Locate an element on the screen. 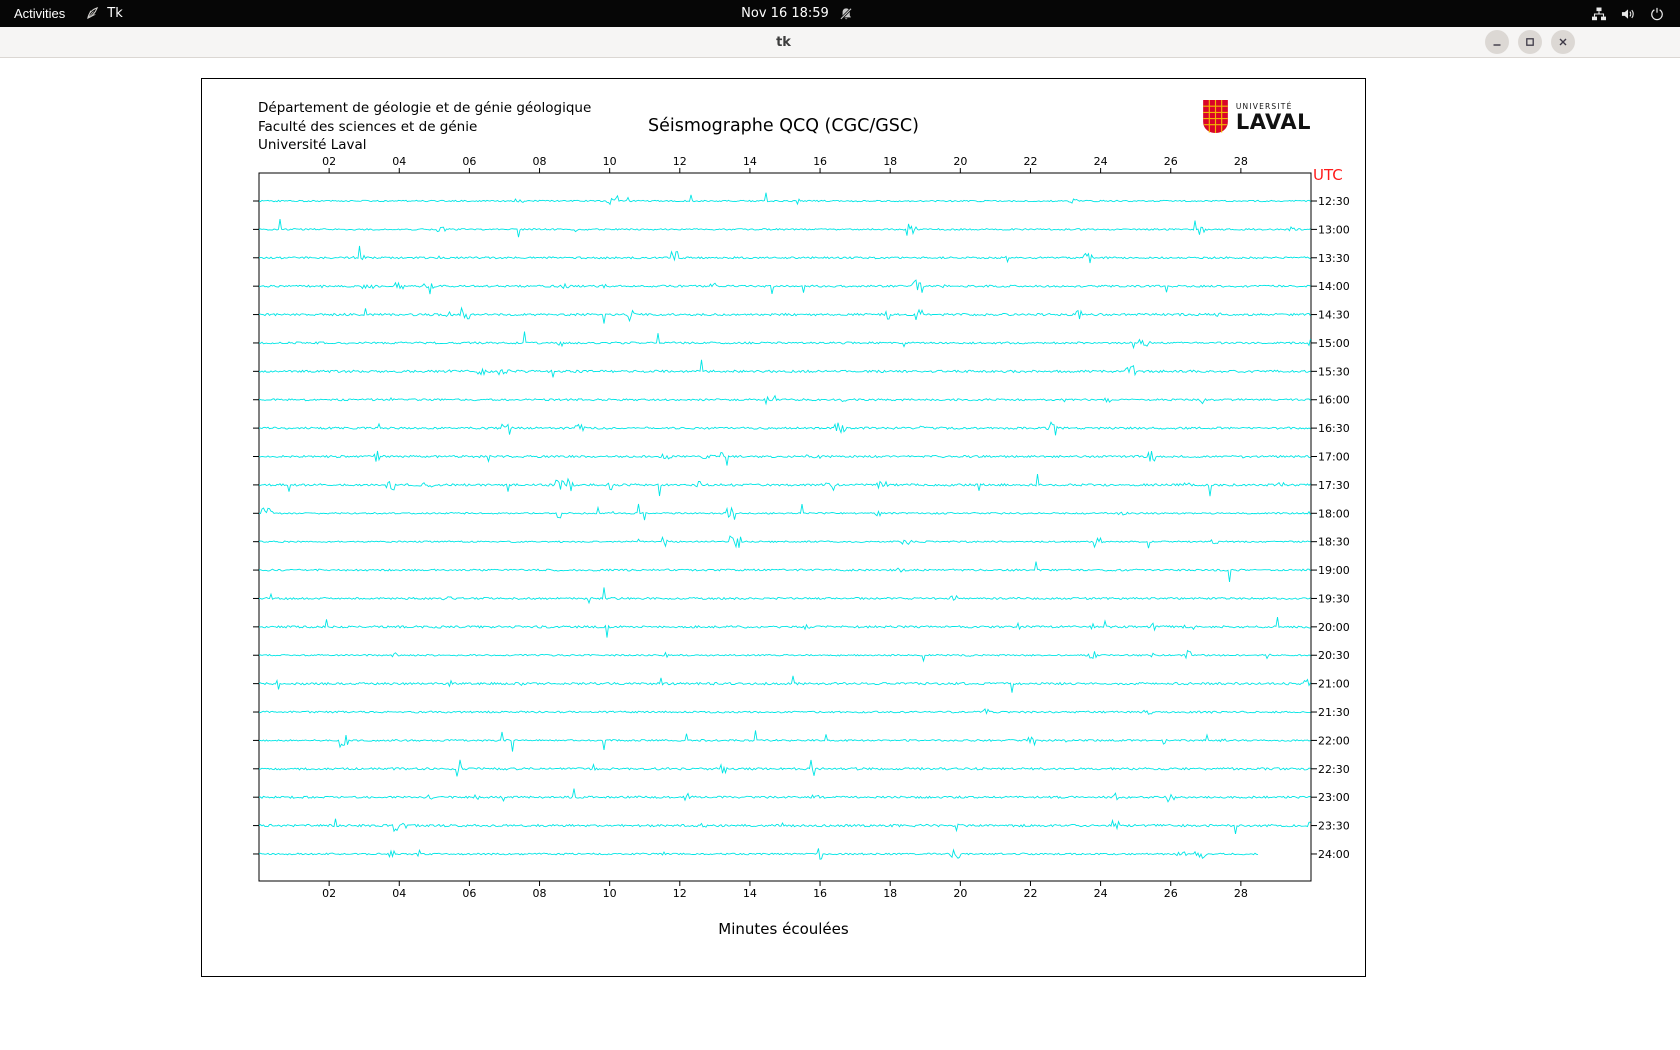  network-icon is located at coordinates (1599, 14).